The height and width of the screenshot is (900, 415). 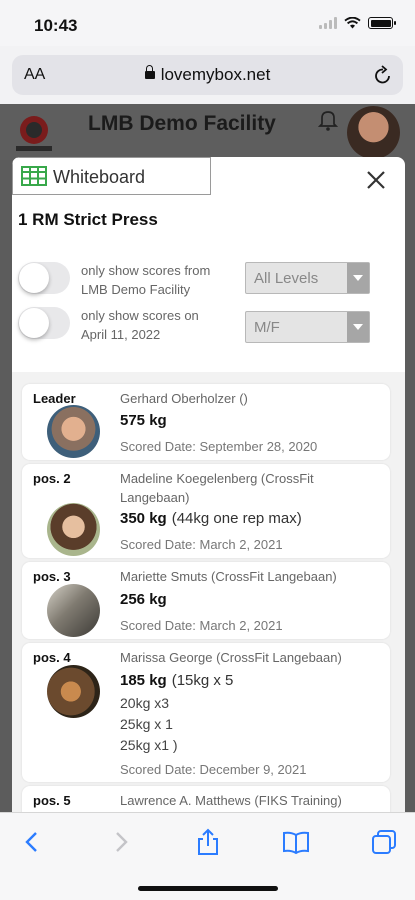 I want to click on filter-label-line: LMB Demo Facility, so click(x=136, y=289).